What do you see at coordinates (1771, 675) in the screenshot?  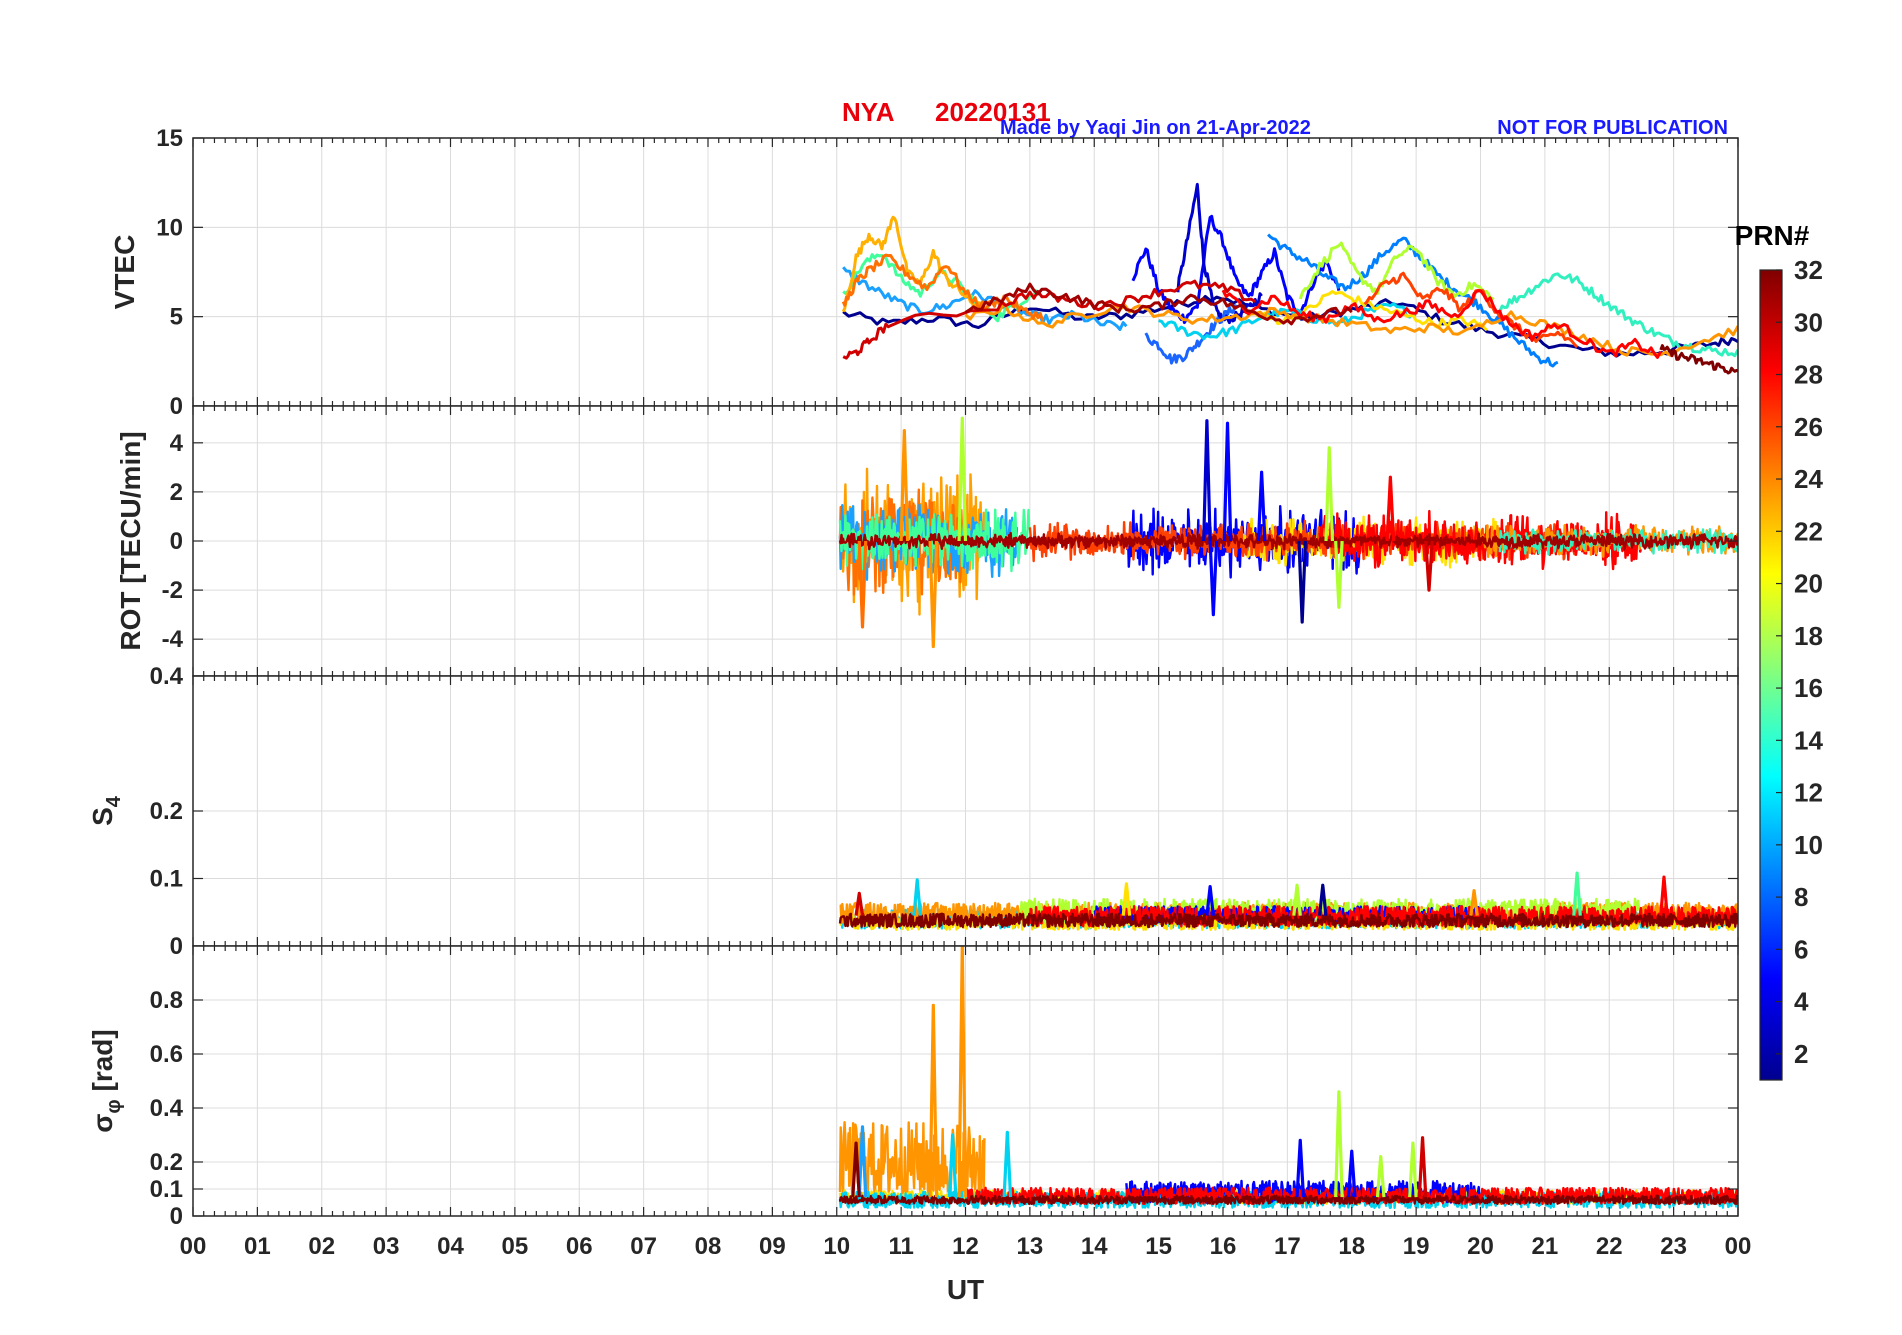 I see `colorbar` at bounding box center [1771, 675].